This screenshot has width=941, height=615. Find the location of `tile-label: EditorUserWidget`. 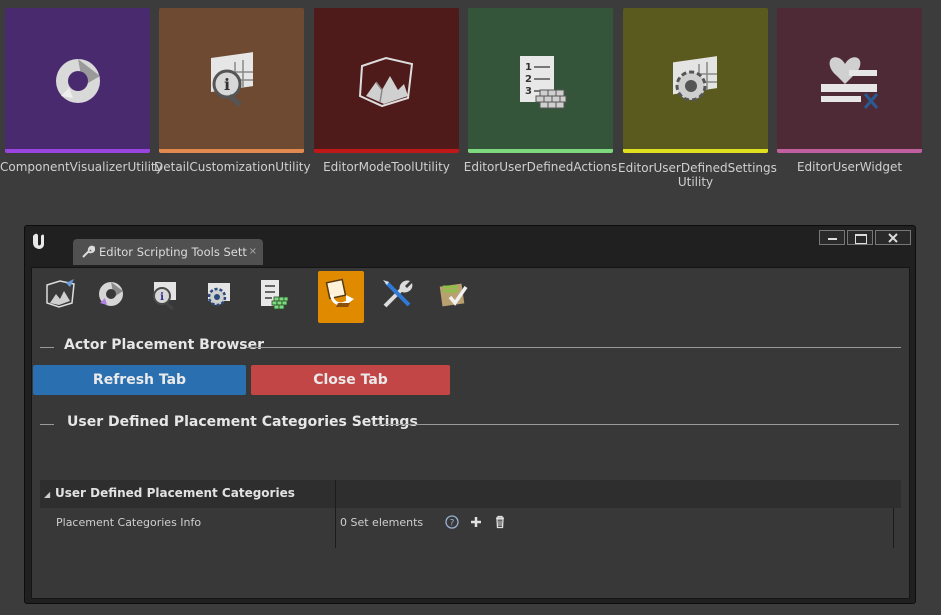

tile-label: EditorUserWidget is located at coordinates (849, 167).